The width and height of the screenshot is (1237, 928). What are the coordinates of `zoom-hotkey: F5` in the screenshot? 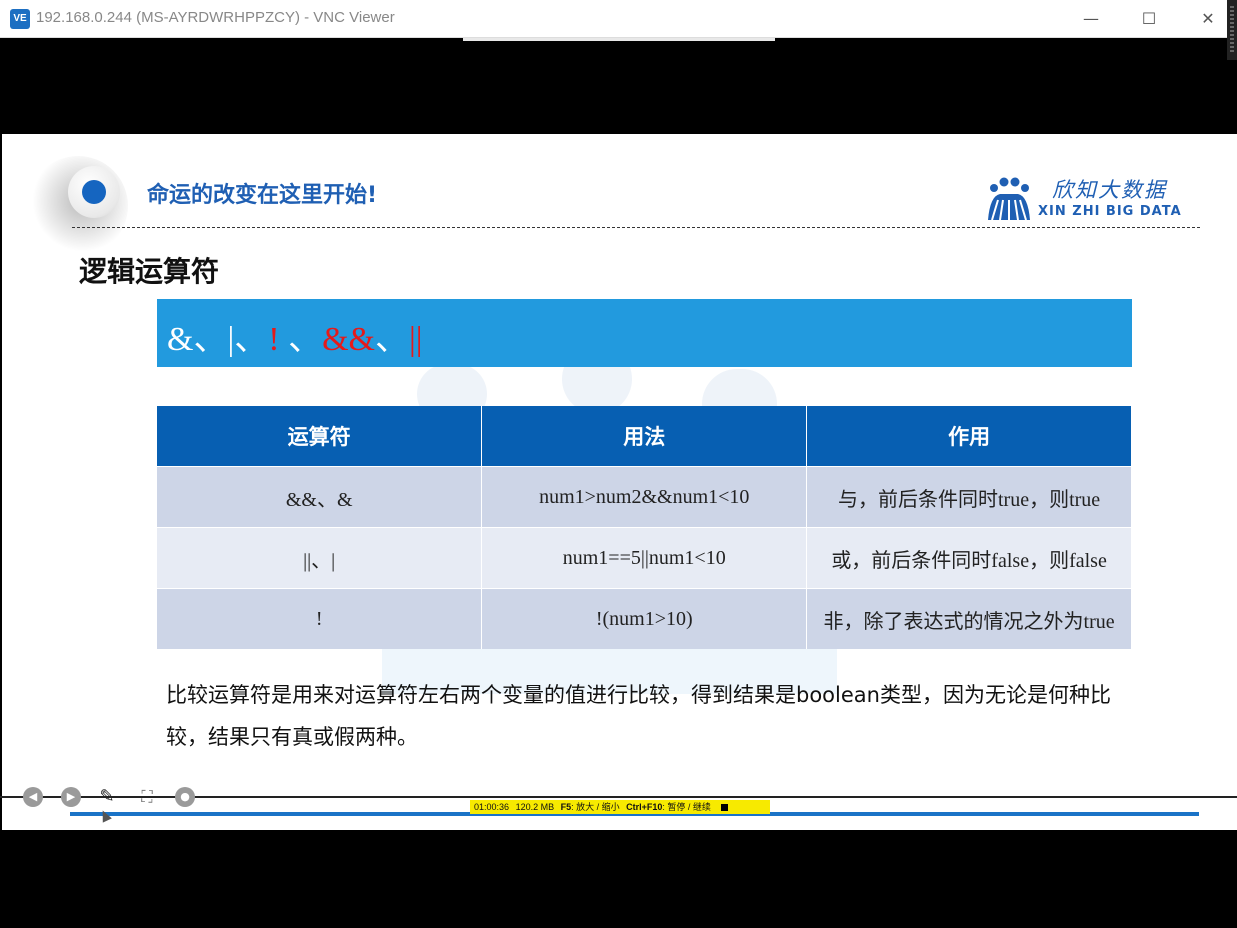 It's located at (566, 807).